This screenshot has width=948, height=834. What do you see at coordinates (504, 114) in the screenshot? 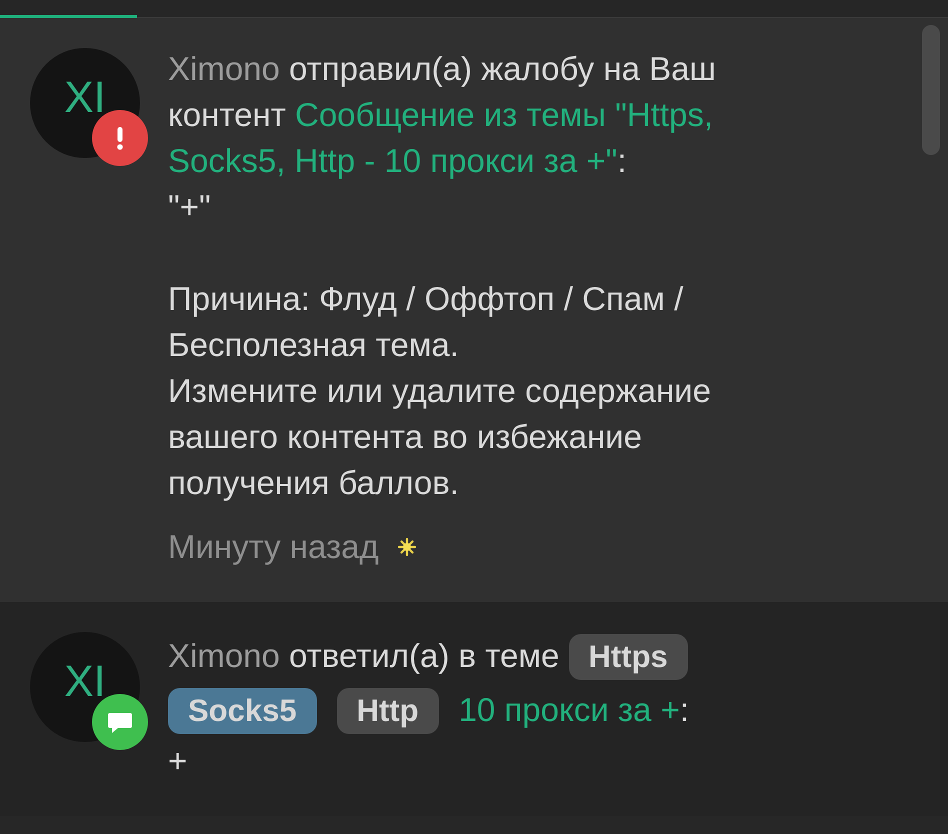
I see `thread-link: Сообщение из темы "Https,` at bounding box center [504, 114].